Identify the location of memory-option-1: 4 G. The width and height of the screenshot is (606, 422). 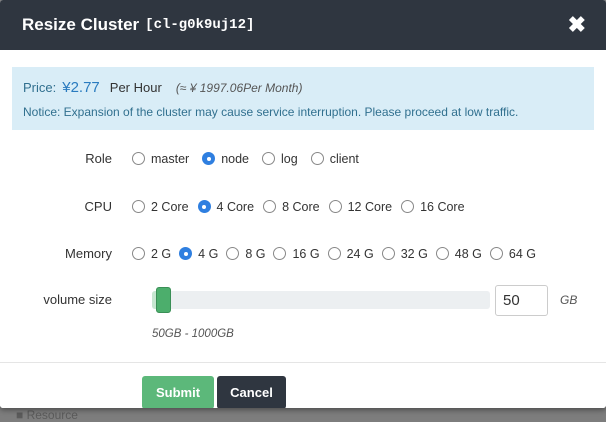
(198, 254).